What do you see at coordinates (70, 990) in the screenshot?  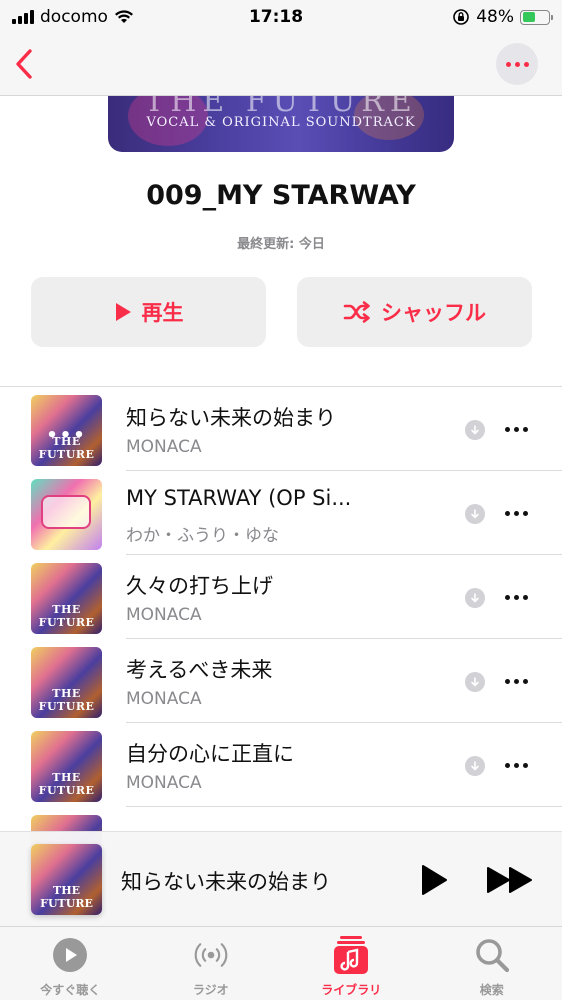 I see `tab-label: 今すぐ聴く` at bounding box center [70, 990].